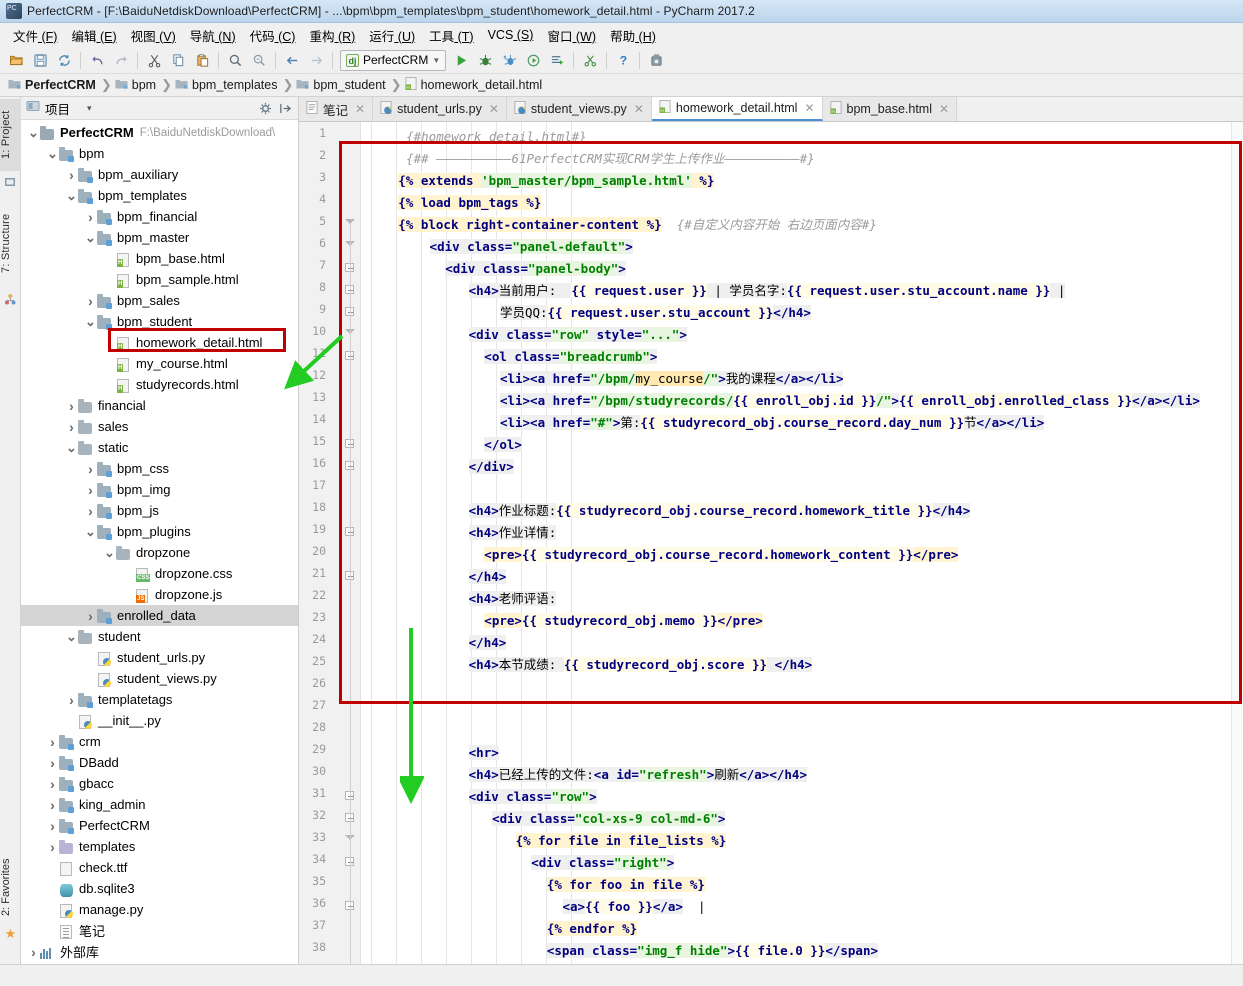 Image resolution: width=1243 pixels, height=986 pixels. What do you see at coordinates (623, 60) in the screenshot?
I see `help-icon: ?` at bounding box center [623, 60].